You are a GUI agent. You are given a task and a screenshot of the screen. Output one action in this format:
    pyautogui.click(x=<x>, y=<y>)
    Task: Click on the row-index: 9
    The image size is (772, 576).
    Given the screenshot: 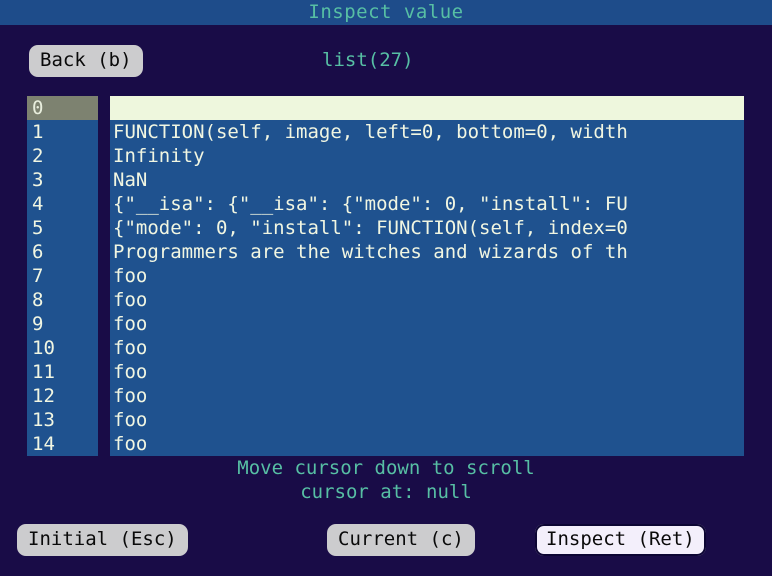 What is the action you would take?
    pyautogui.click(x=62, y=324)
    